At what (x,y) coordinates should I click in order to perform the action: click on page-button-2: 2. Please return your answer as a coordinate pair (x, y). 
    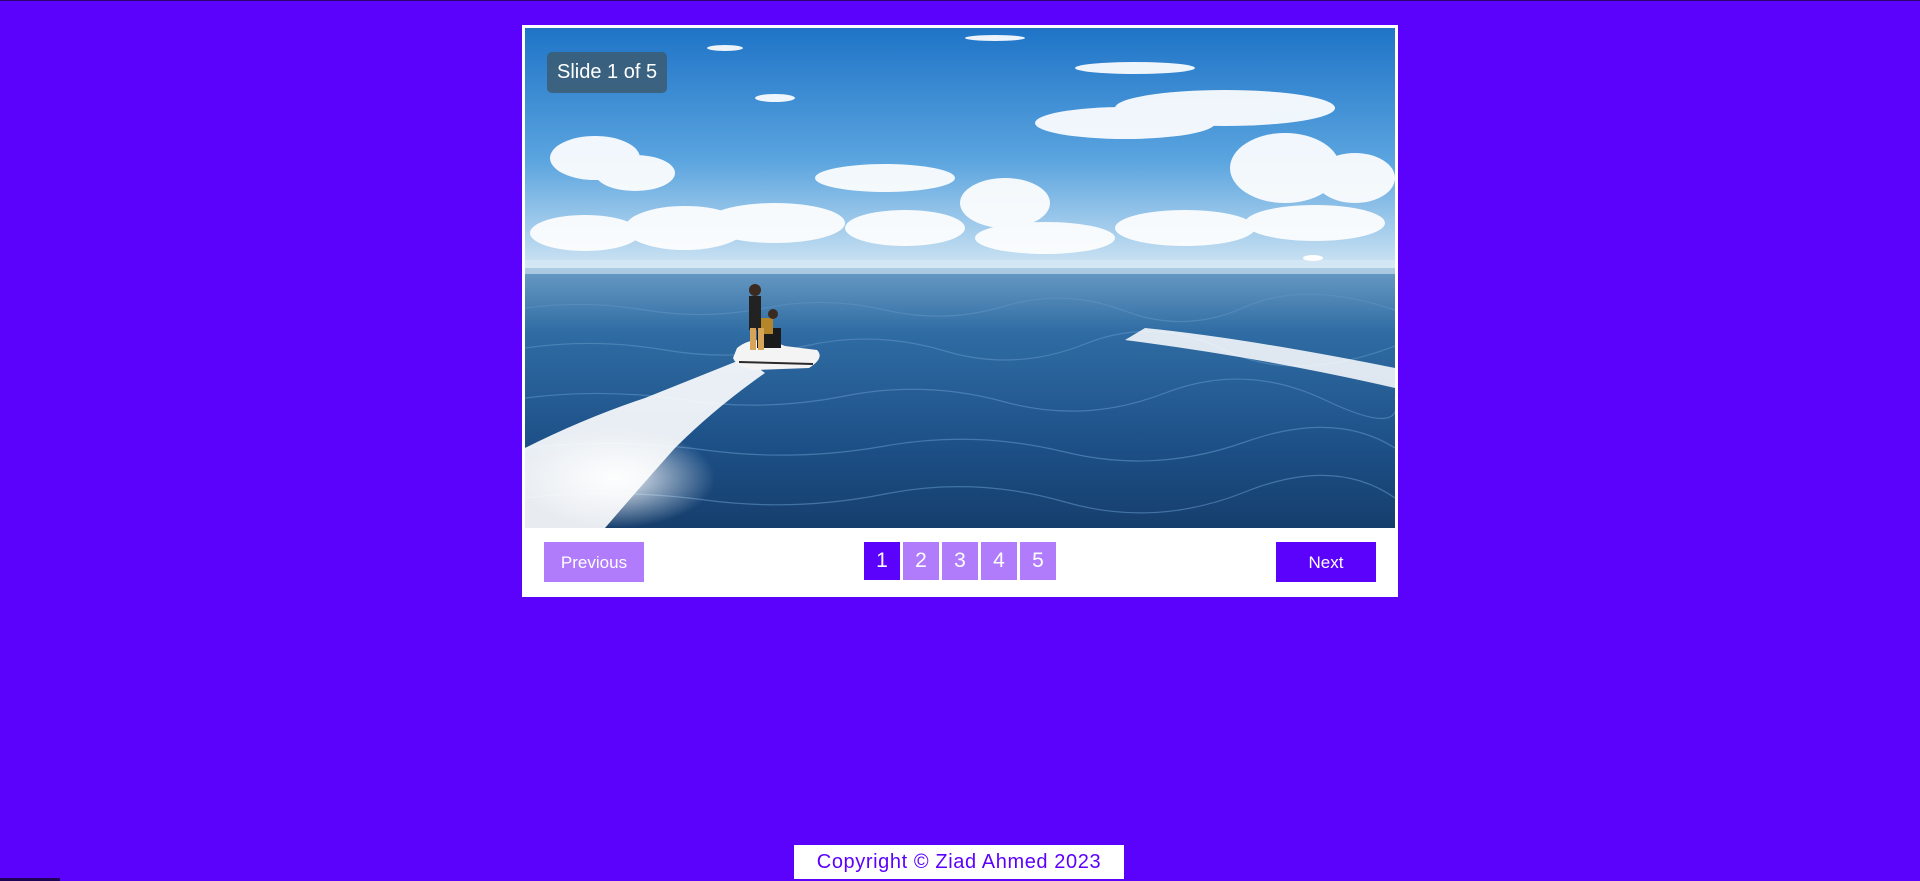
    Looking at the image, I should click on (921, 561).